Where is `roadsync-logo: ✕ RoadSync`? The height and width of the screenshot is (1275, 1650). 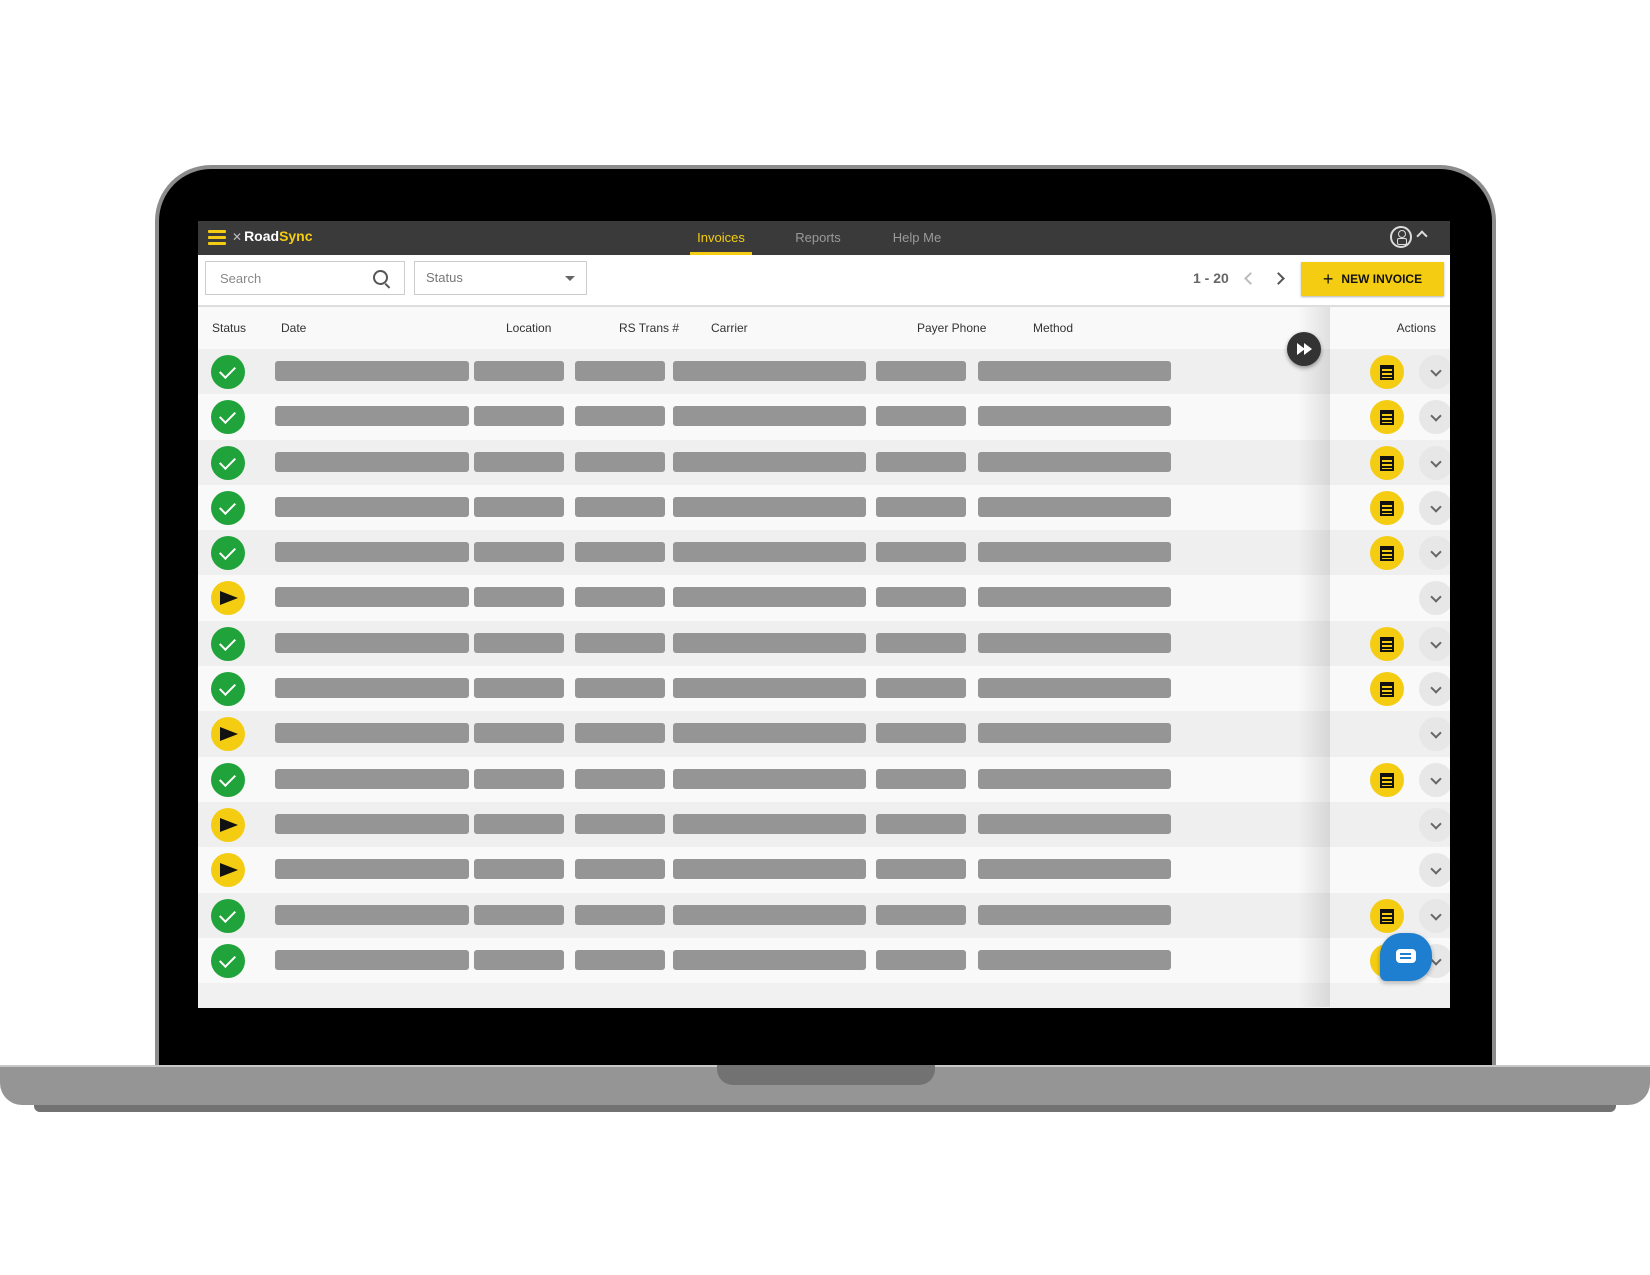 roadsync-logo: ✕ RoadSync is located at coordinates (272, 236).